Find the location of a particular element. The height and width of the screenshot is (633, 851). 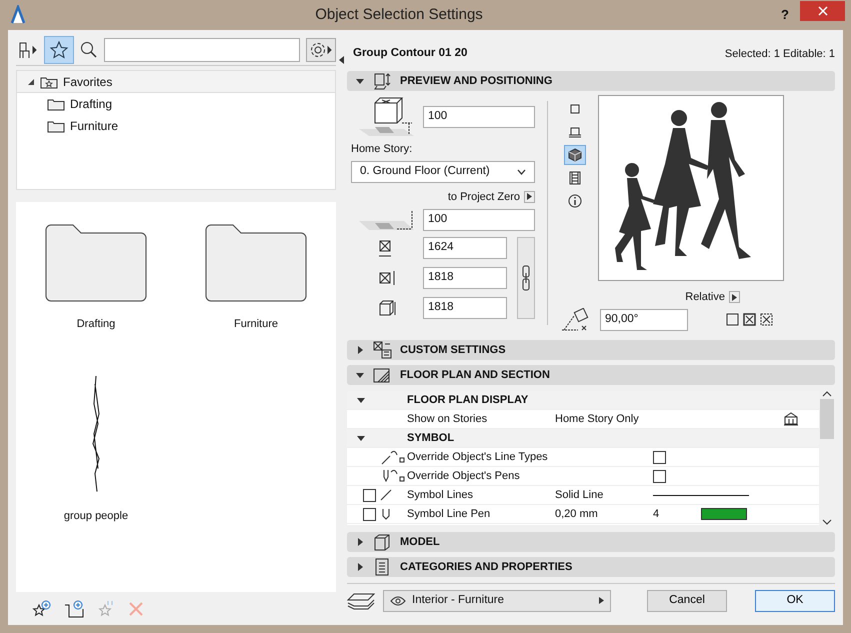

property-label: Override Object's Line Types is located at coordinates (478, 457).